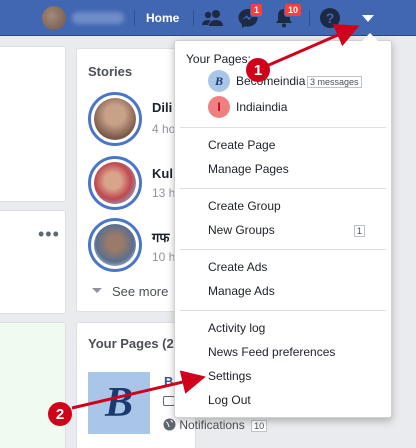 The height and width of the screenshot is (448, 416). I want to click on story-time: 13 h, so click(164, 193).